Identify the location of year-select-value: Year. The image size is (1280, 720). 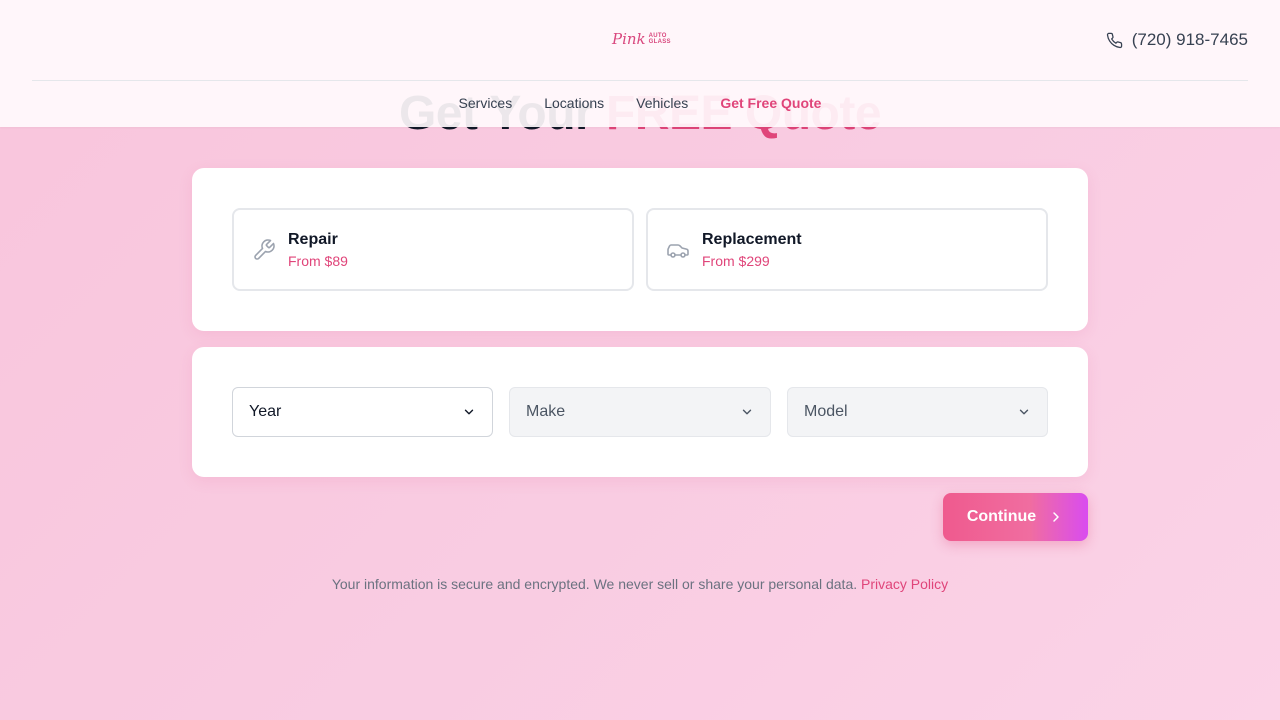
(265, 411).